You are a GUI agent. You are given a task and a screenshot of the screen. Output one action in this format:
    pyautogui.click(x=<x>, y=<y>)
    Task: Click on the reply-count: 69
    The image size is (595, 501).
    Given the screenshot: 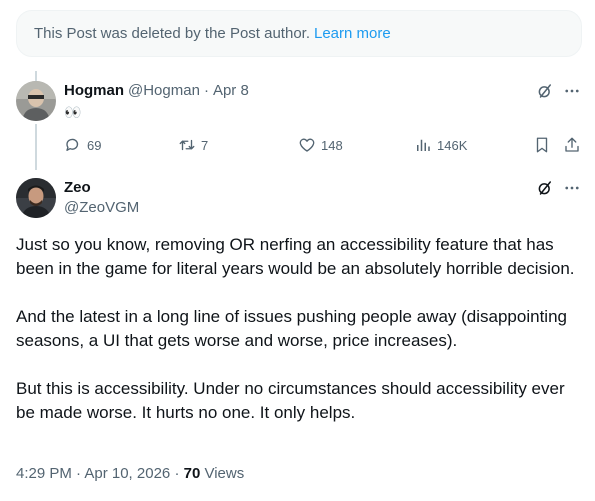 What is the action you would take?
    pyautogui.click(x=94, y=145)
    